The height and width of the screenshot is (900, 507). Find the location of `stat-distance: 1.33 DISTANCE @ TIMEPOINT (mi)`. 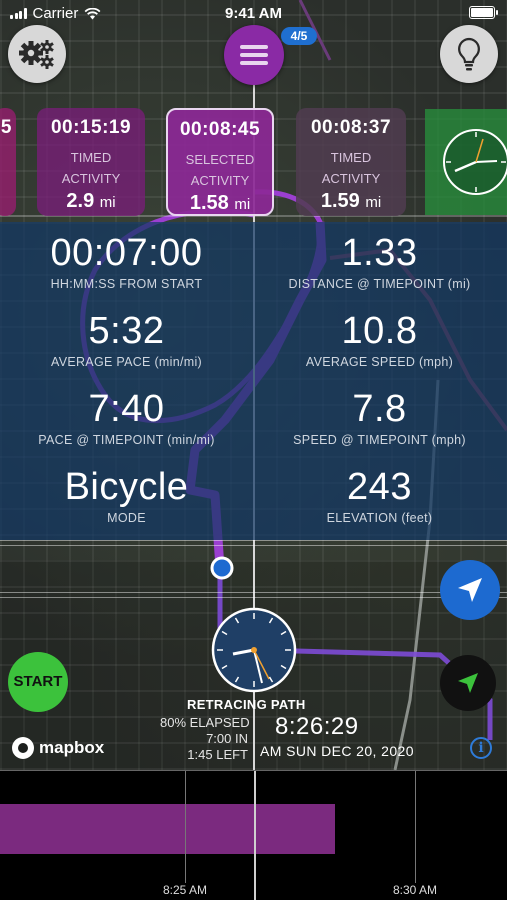

stat-distance: 1.33 DISTANCE @ TIMEPOINT (mi) is located at coordinates (379, 261).